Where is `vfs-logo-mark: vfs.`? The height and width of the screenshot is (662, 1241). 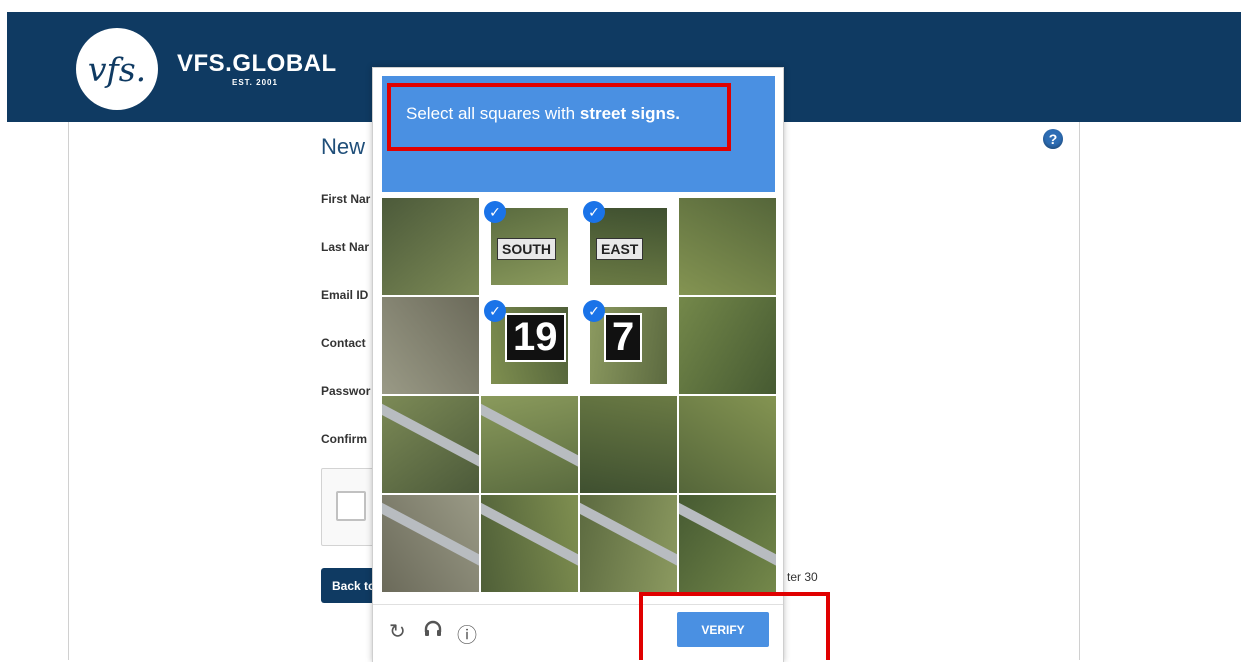
vfs-logo-mark: vfs. is located at coordinates (117, 69).